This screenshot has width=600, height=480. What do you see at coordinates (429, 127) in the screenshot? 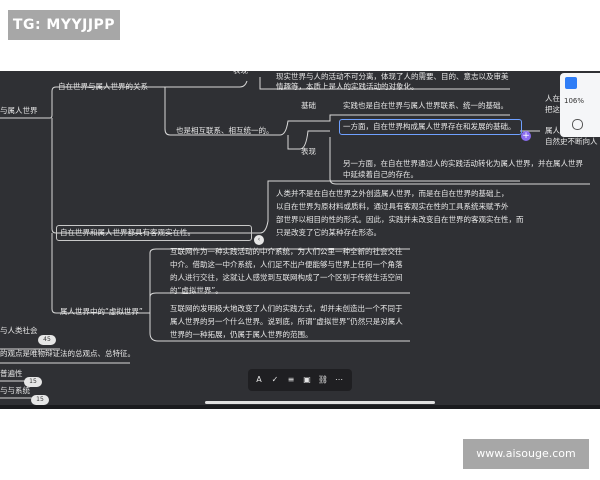
I see `node-yifangmian: 一方面，自在世界构成属人世界存在和发展的基础。` at bounding box center [429, 127].